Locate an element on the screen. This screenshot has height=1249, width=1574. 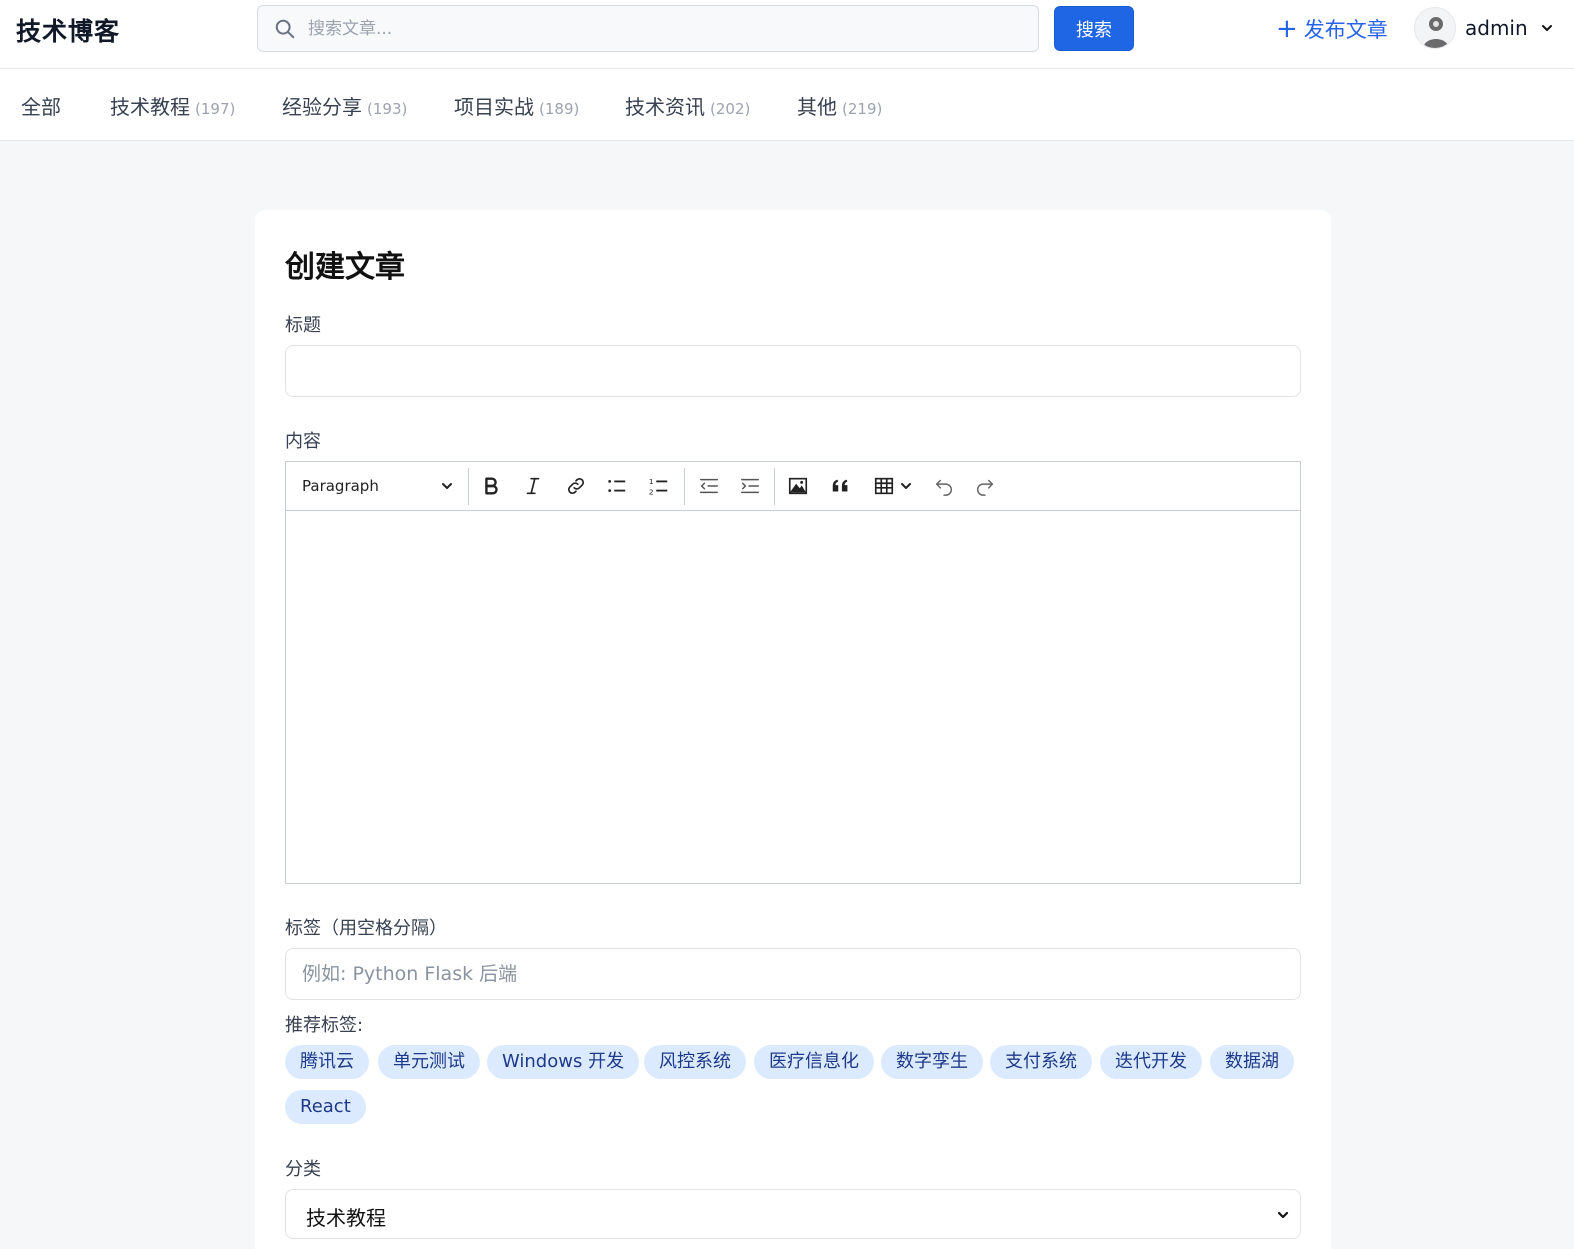
publish-label: 发布文章 is located at coordinates (1345, 30).